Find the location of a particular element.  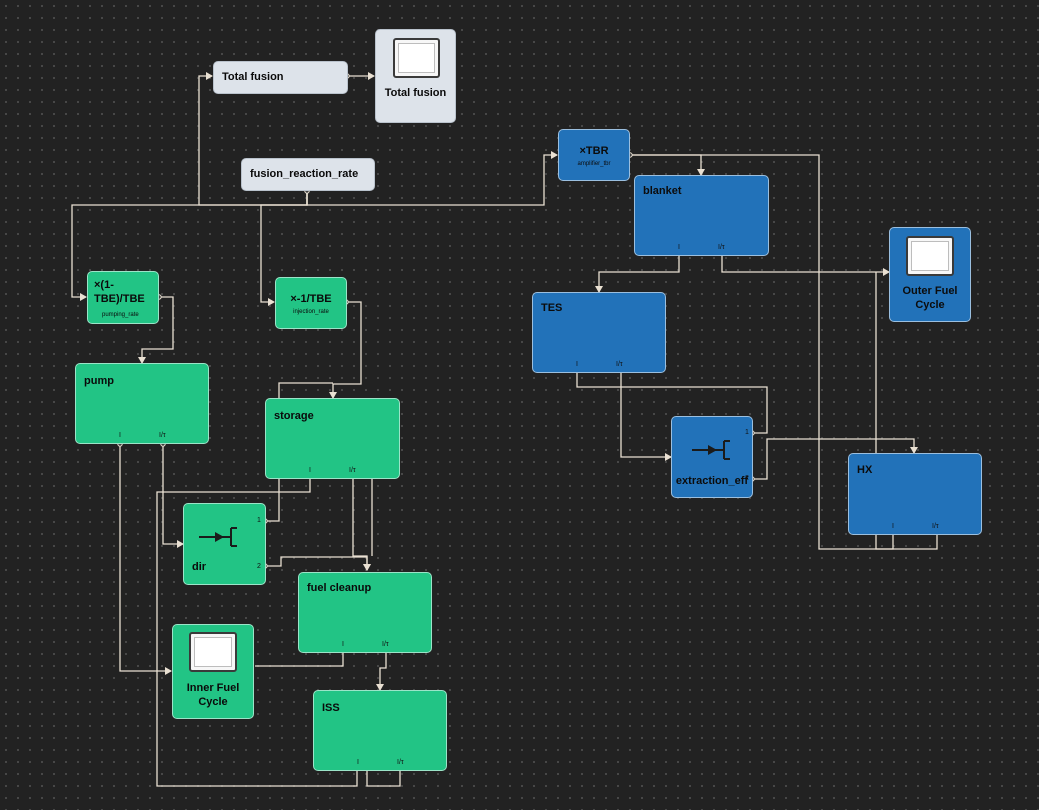

wire-tbr-to-blanket is located at coordinates (667, 165).